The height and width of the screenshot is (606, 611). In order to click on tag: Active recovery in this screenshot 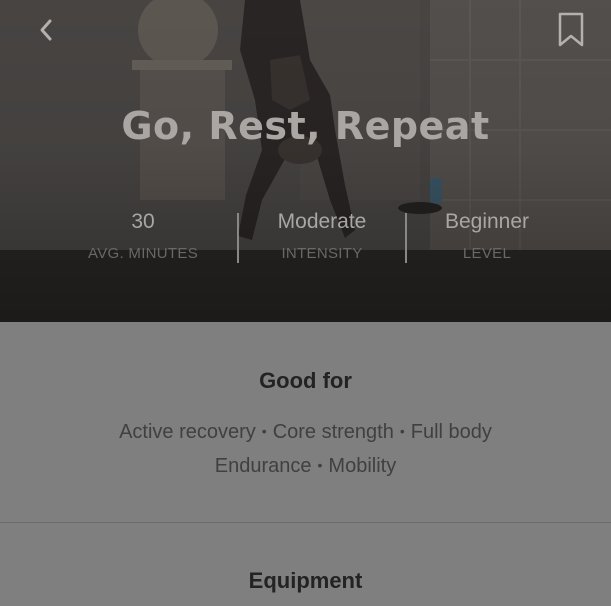, I will do `click(187, 432)`.